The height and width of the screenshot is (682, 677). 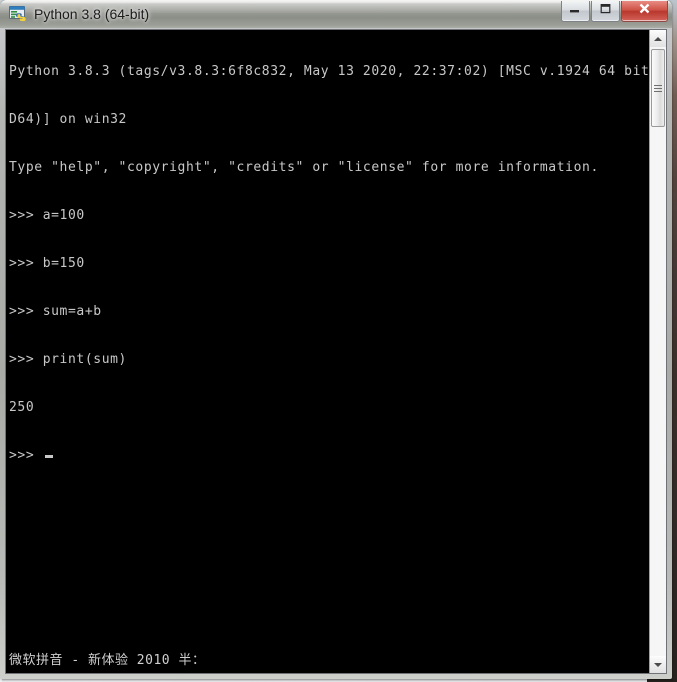 I want to click on scroll-down-button, so click(x=658, y=664).